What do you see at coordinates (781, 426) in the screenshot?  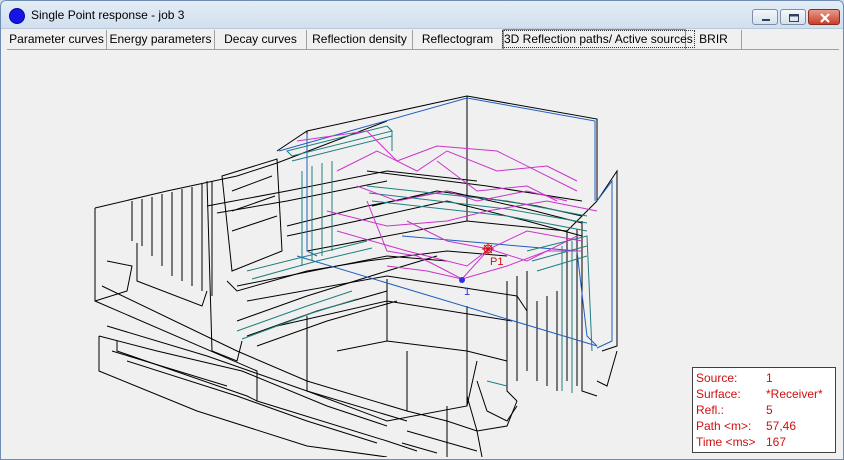 I see `path-value: 57,46` at bounding box center [781, 426].